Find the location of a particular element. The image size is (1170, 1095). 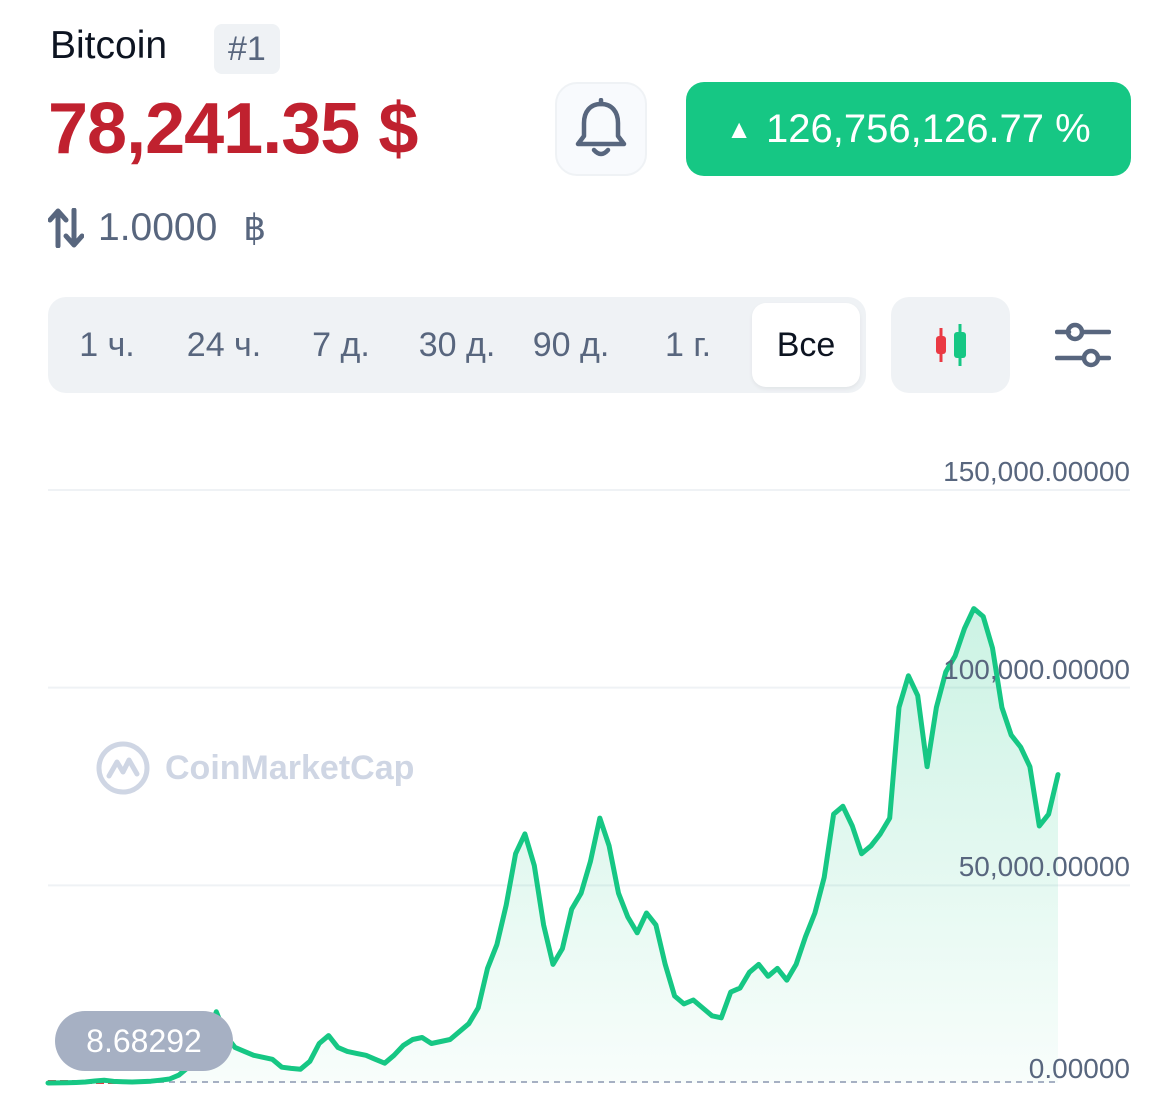

swap-arrows-icon is located at coordinates (66, 228).